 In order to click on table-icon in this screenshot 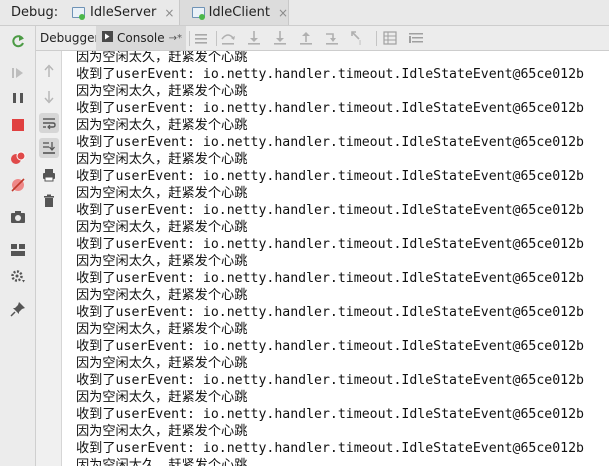, I will do `click(390, 38)`.